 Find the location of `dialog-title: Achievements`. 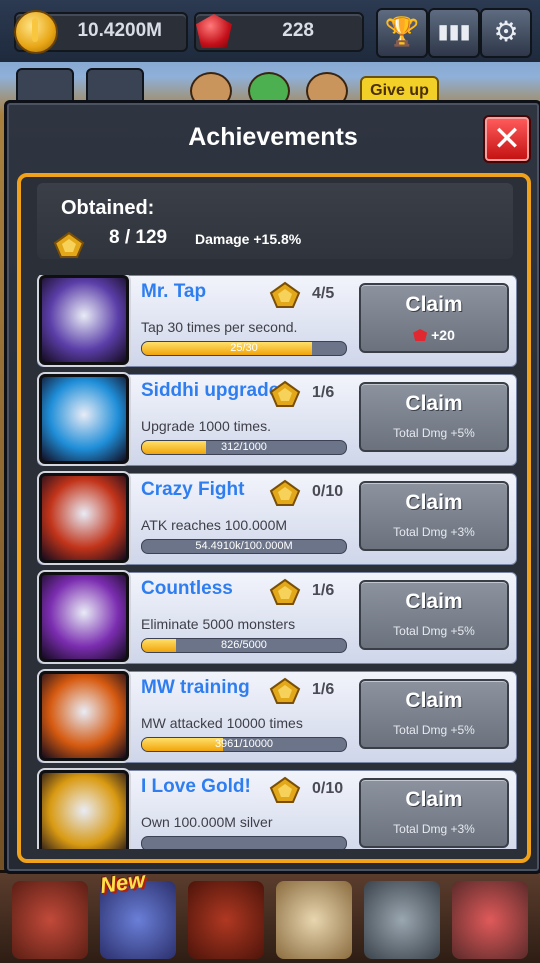

dialog-title: Achievements is located at coordinates (273, 137).